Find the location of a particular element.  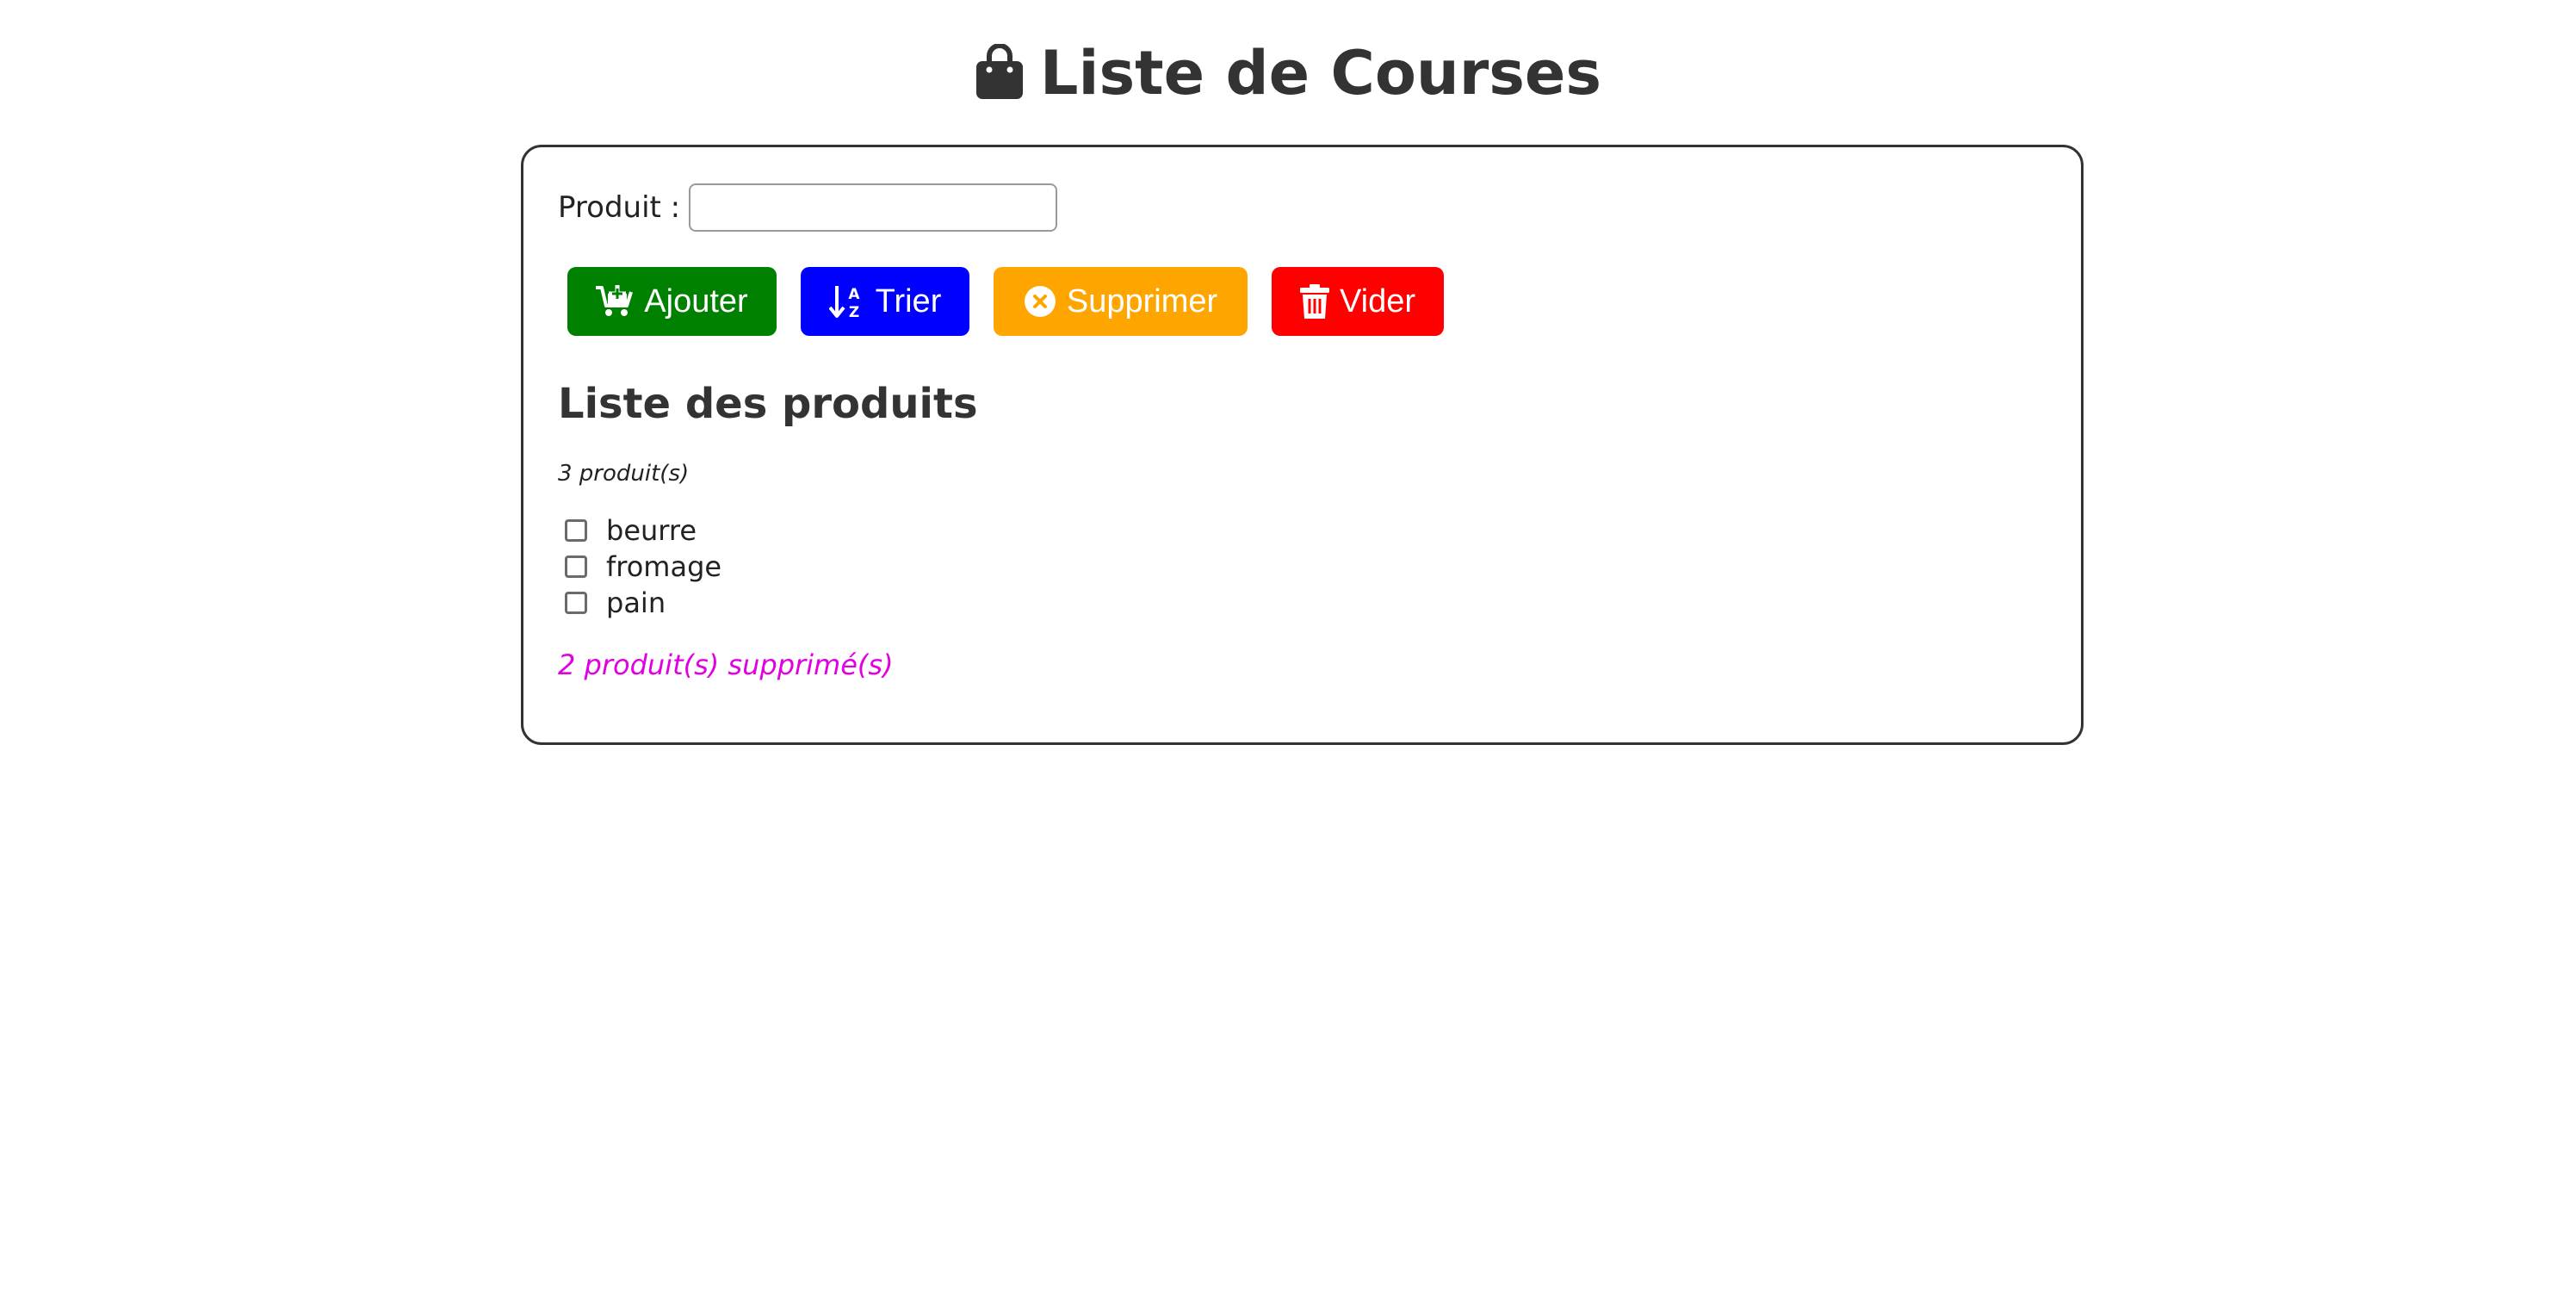

list-item: fromage is located at coordinates (643, 567).